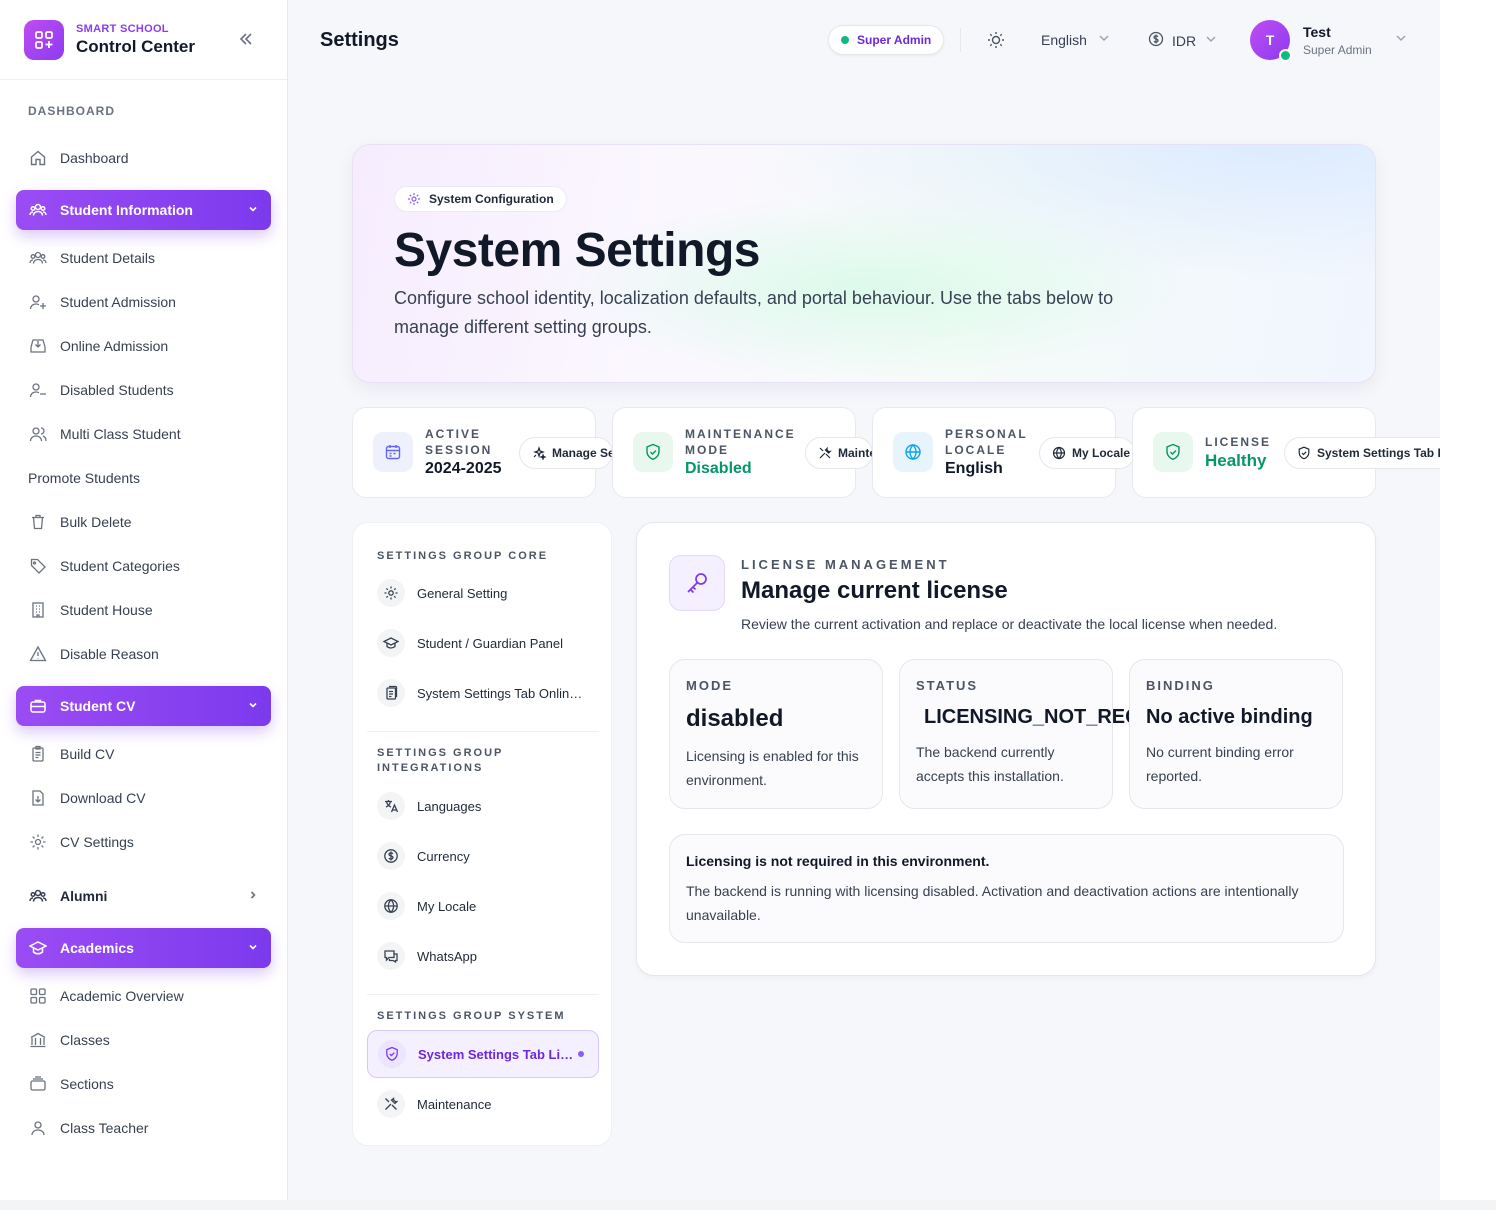 This screenshot has height=1210, width=1496. Describe the element at coordinates (143, 434) in the screenshot. I see `sidebar-item-multi-class-student: Multi Class Student` at that location.